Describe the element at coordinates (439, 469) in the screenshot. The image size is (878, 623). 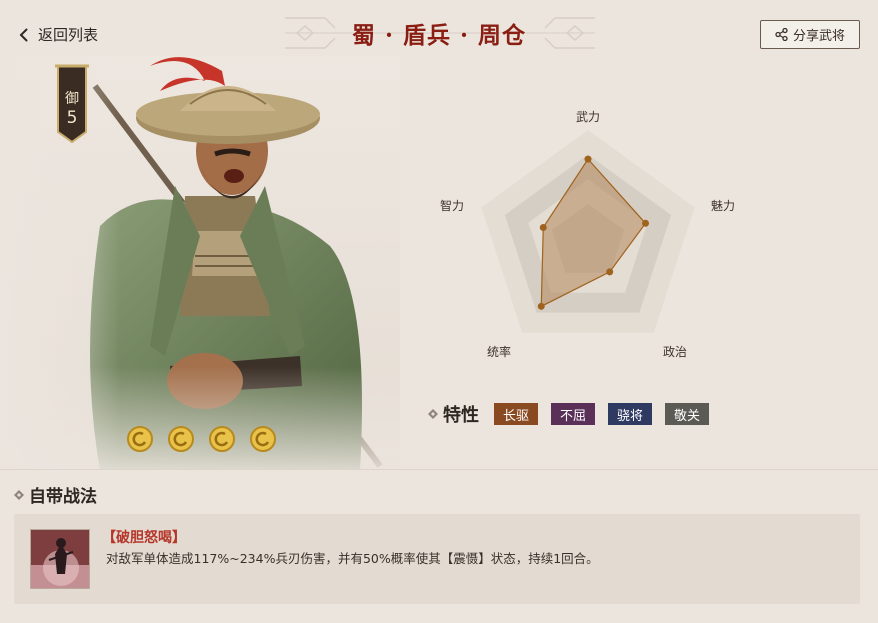
I see `section-divider` at that location.